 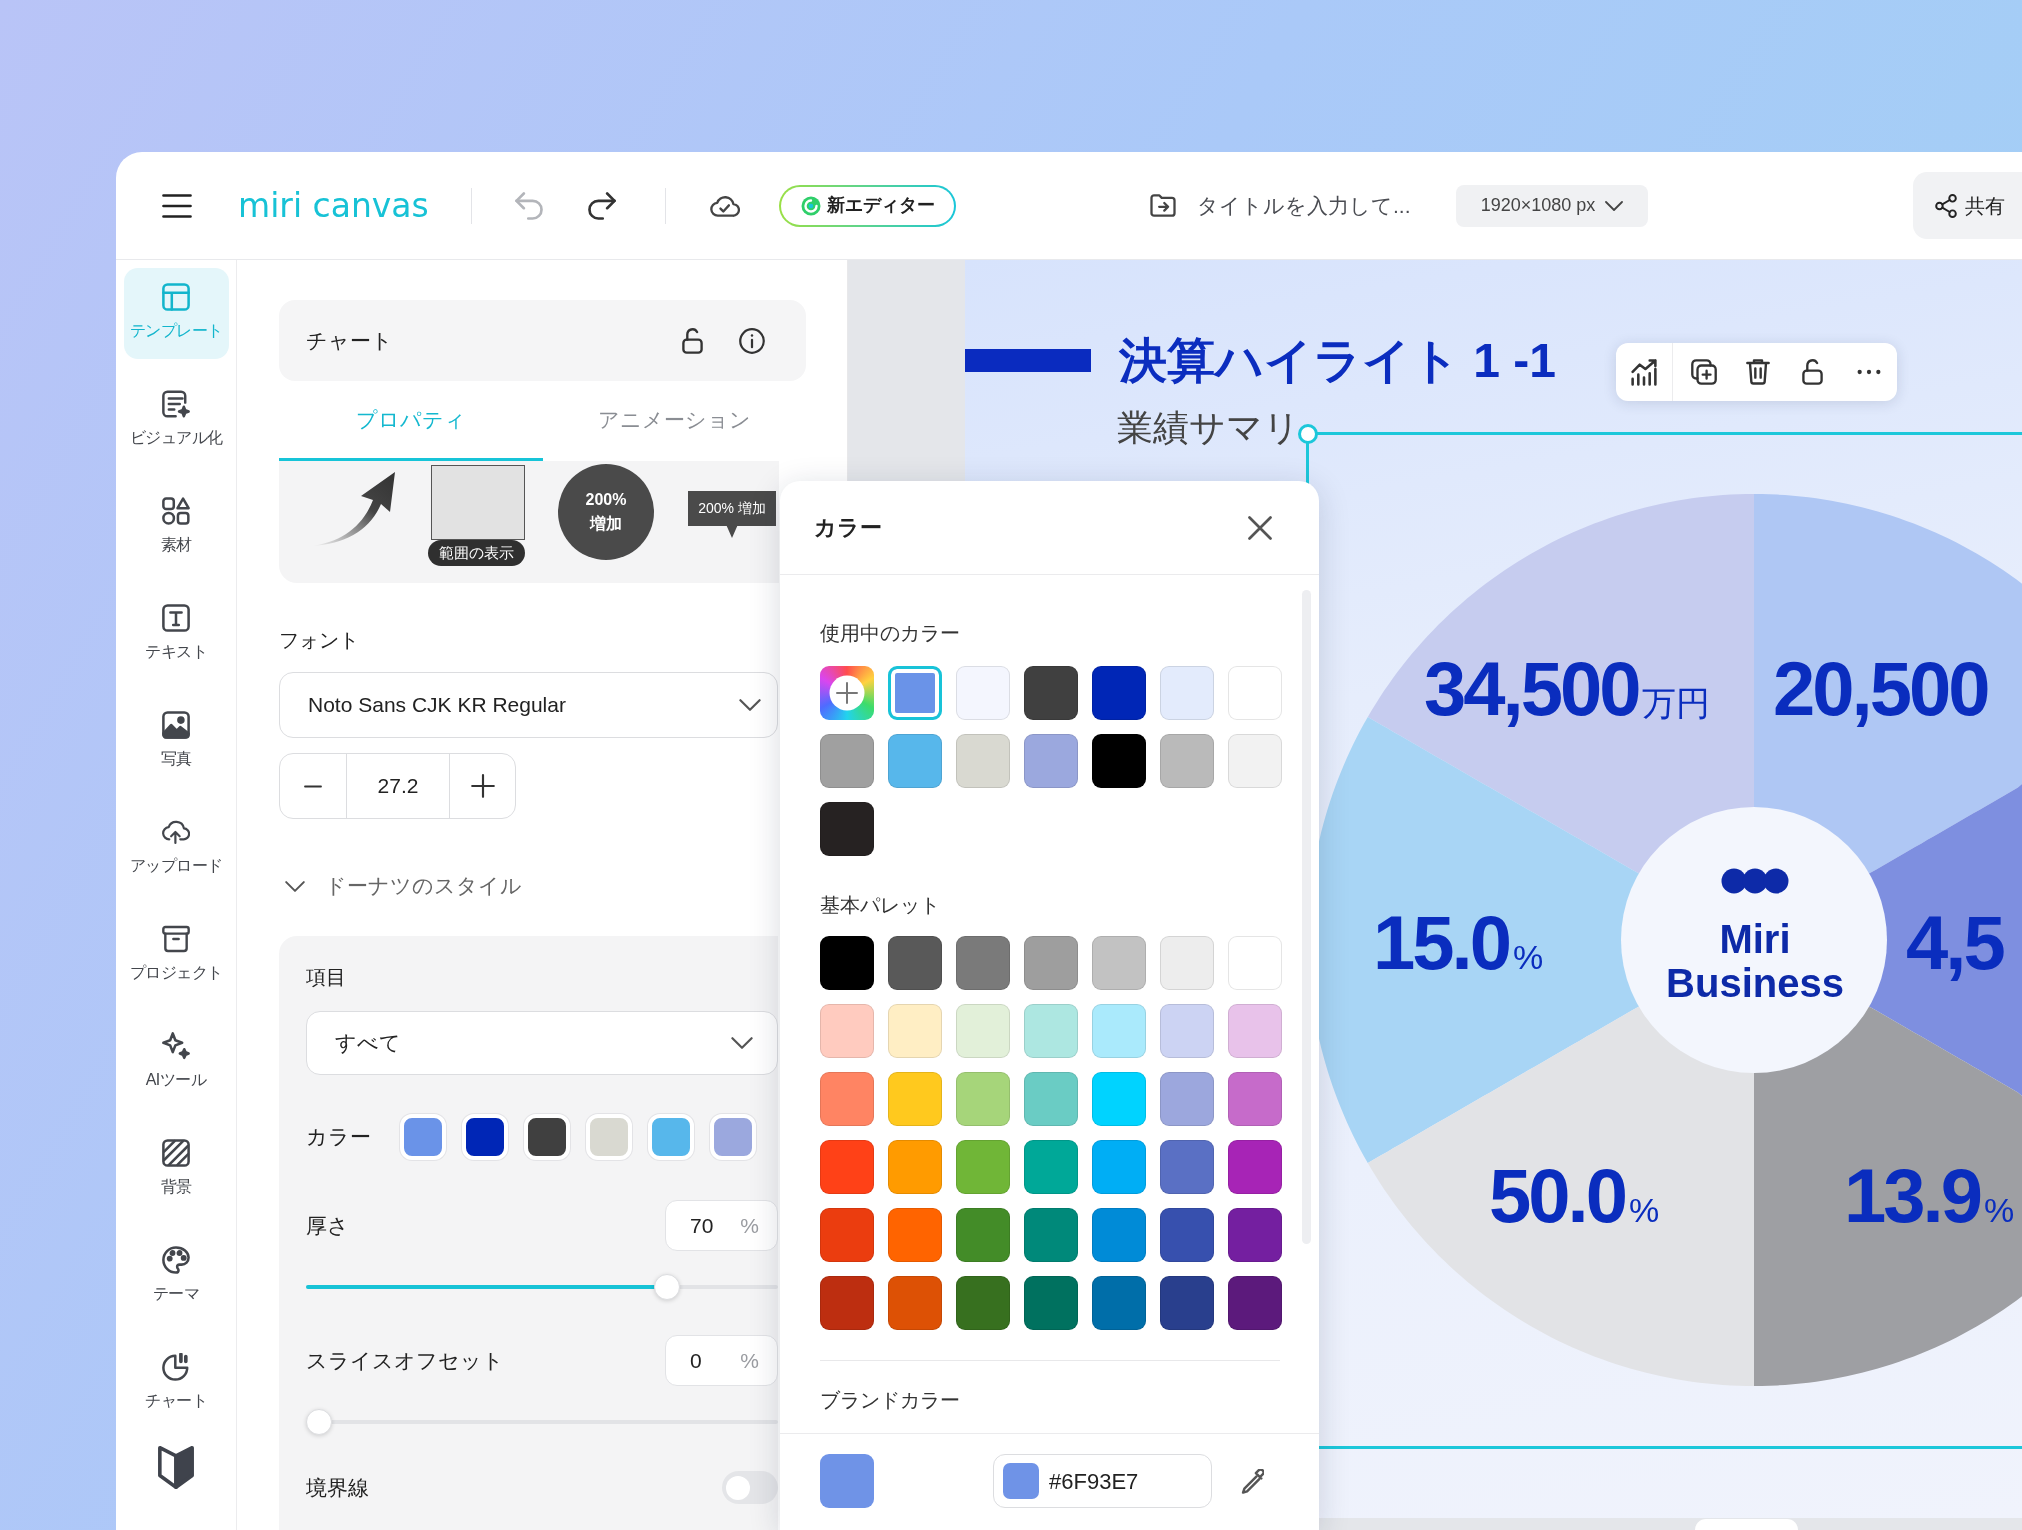 What do you see at coordinates (319, 640) in the screenshot?
I see `field-label: フォント` at bounding box center [319, 640].